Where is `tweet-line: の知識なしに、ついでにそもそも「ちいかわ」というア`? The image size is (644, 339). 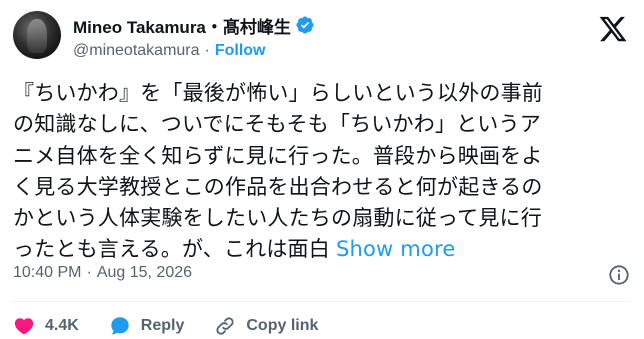
tweet-line: の知識なしに、ついでにそもそも「ちいかわ」というア is located at coordinates (277, 124).